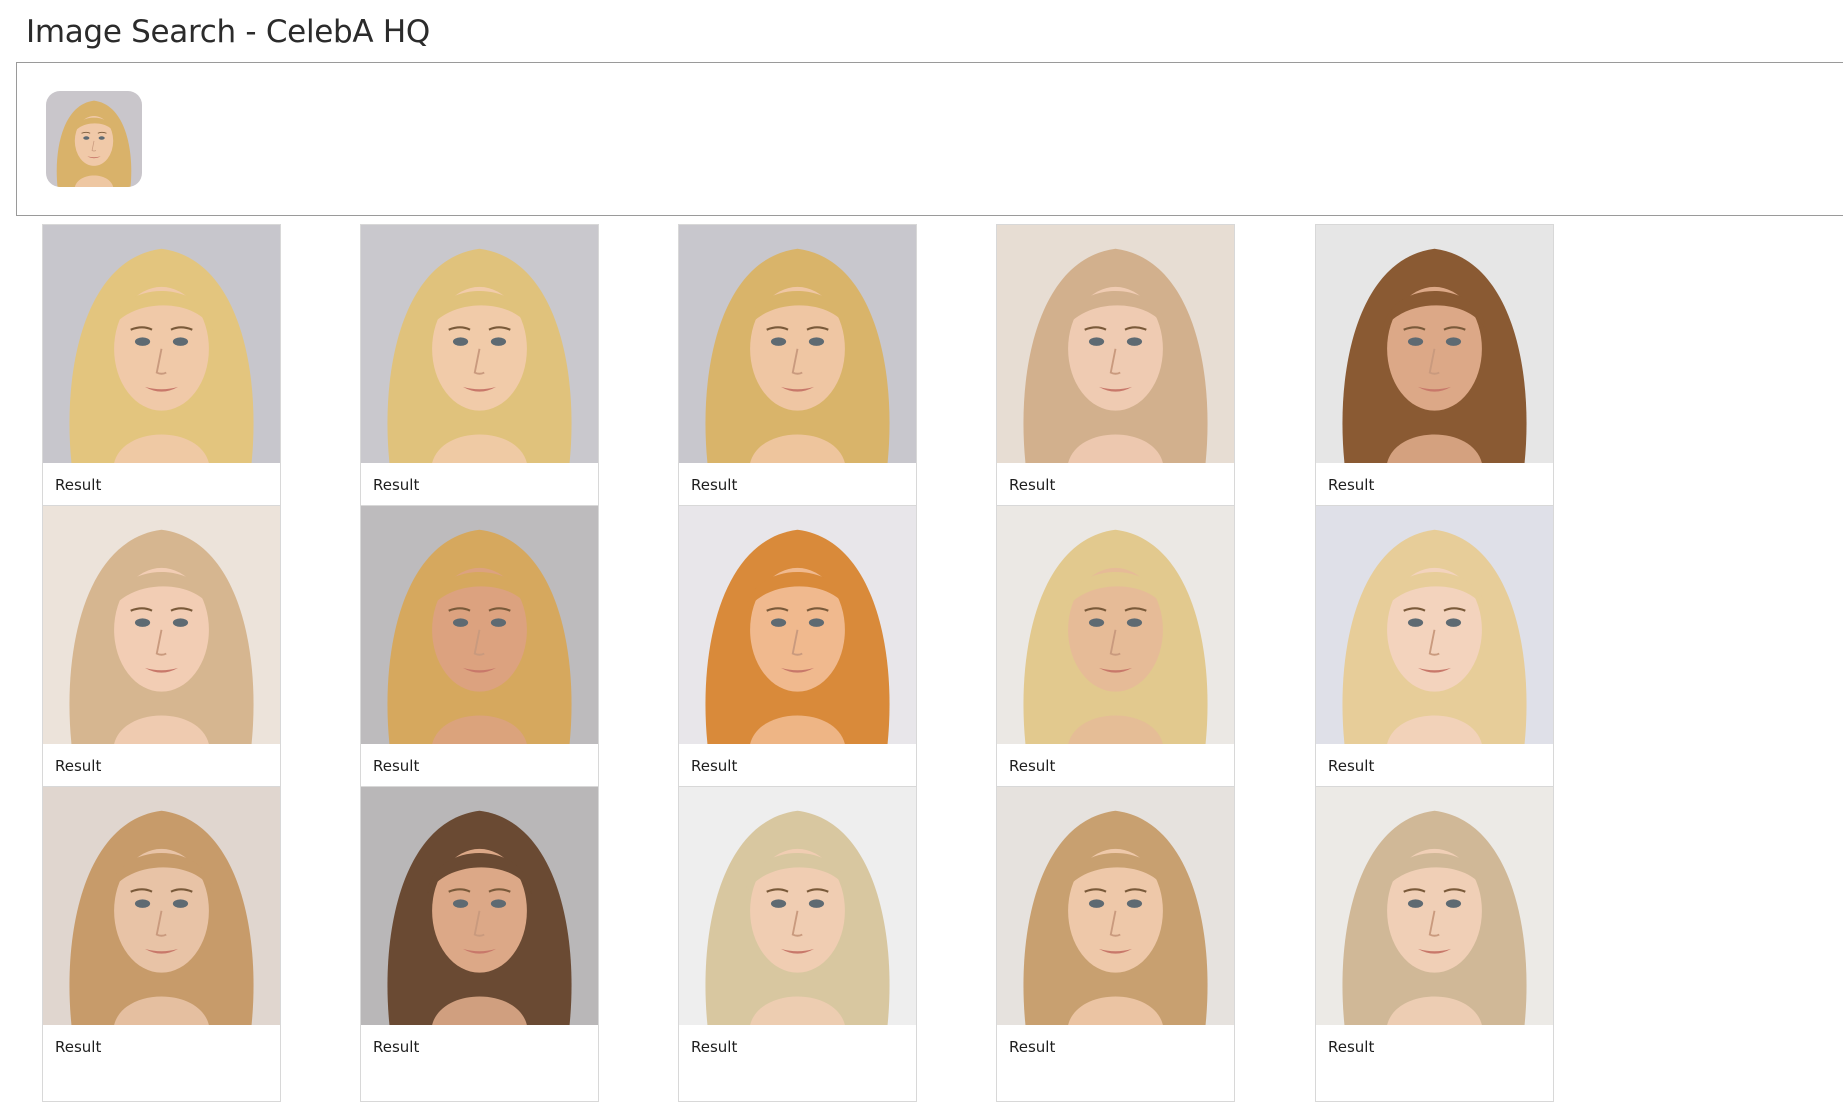 This screenshot has width=1843, height=1102. I want to click on result-card: ResultDistance: 6.2216934699723865, so click(1434, 663).